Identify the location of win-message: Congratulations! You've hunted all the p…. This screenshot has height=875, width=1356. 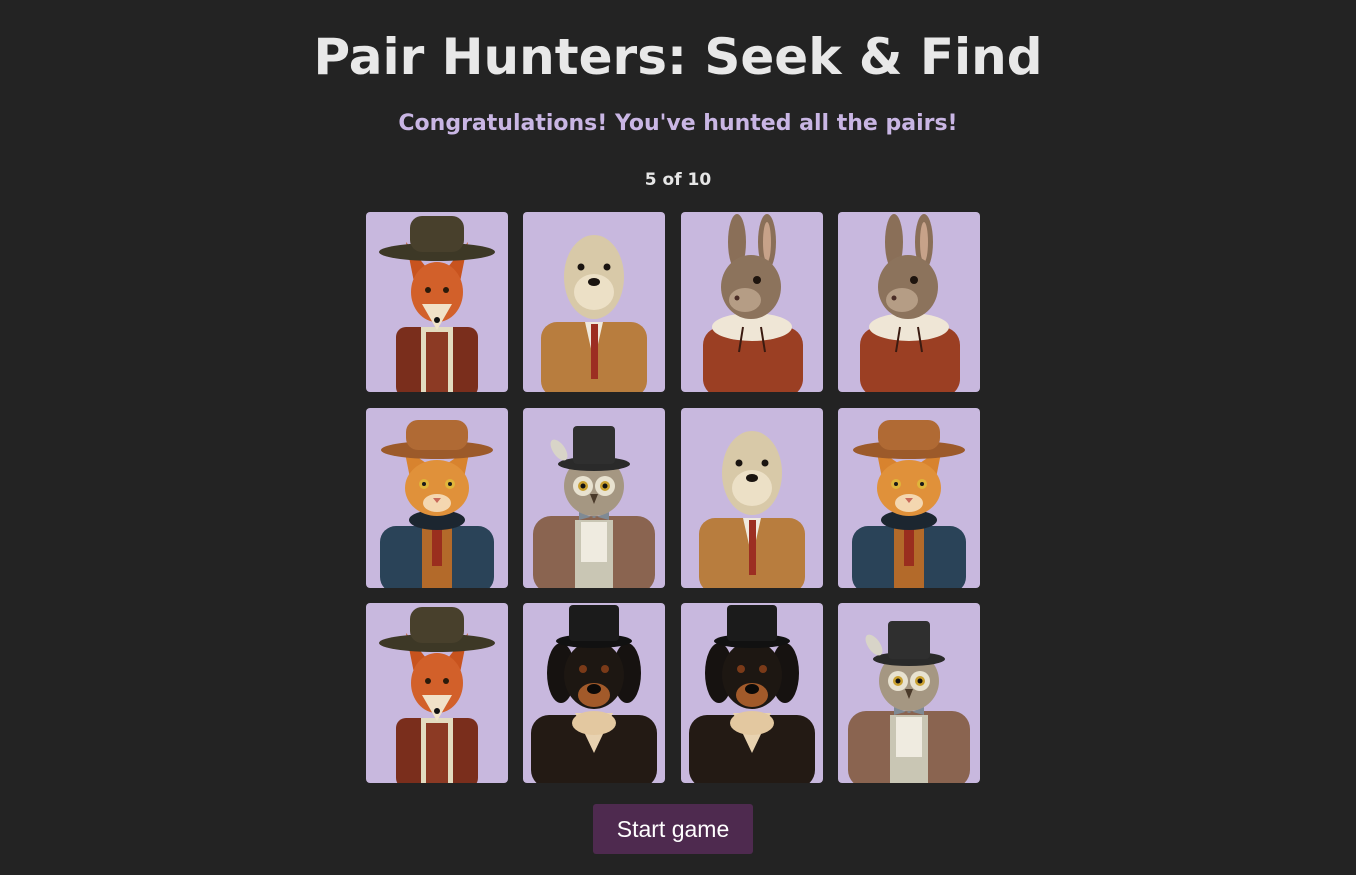
(678, 123).